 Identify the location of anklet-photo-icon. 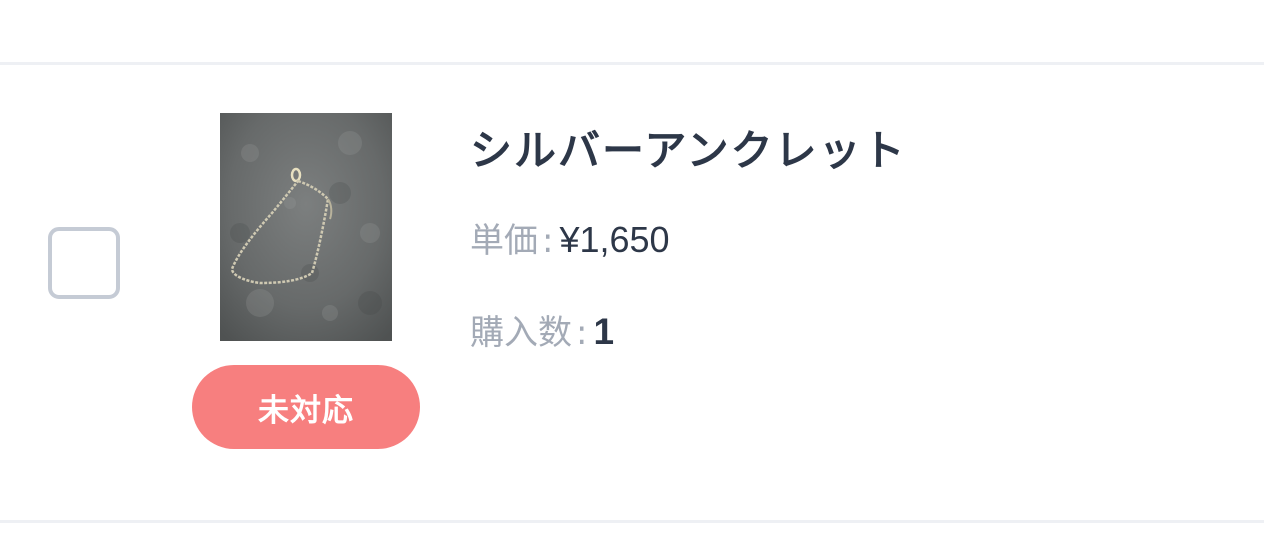
(306, 227).